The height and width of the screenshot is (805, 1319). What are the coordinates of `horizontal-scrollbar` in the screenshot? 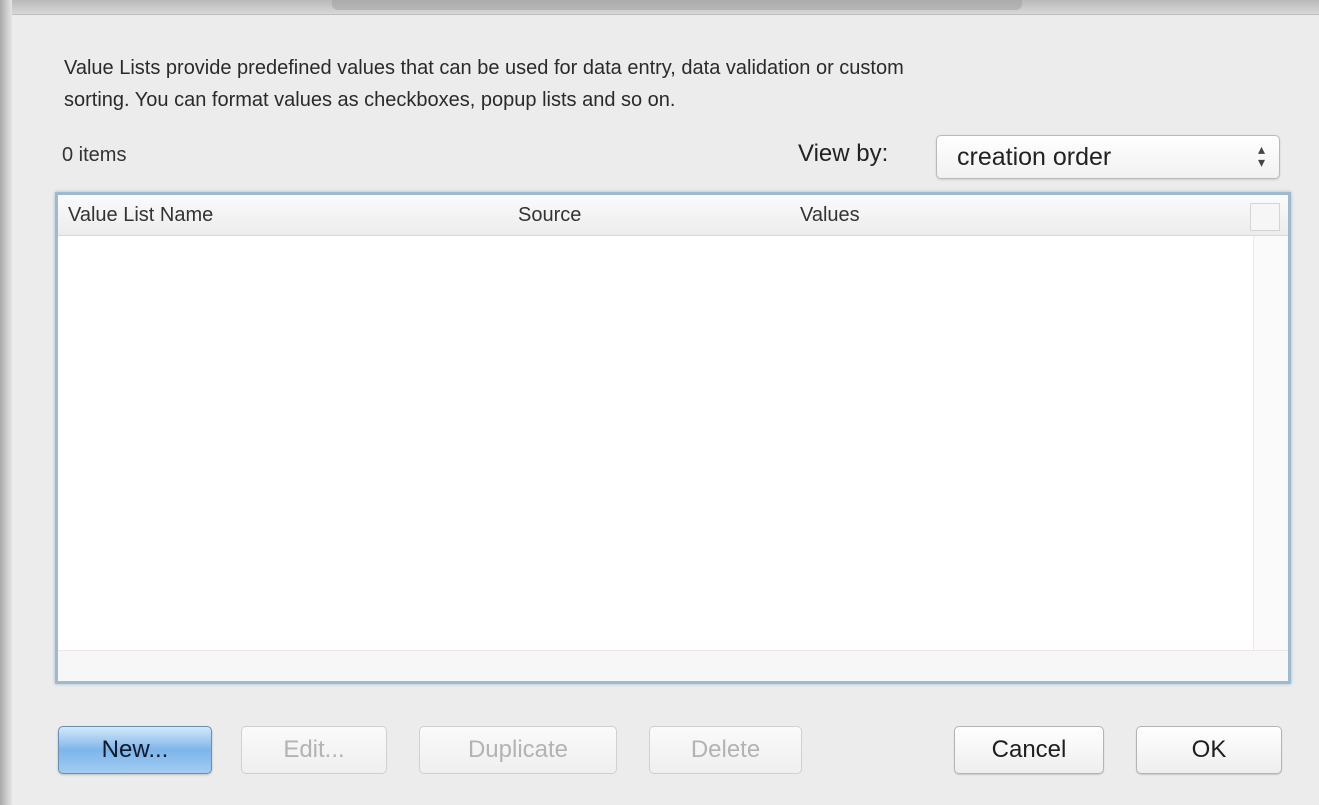 It's located at (673, 665).